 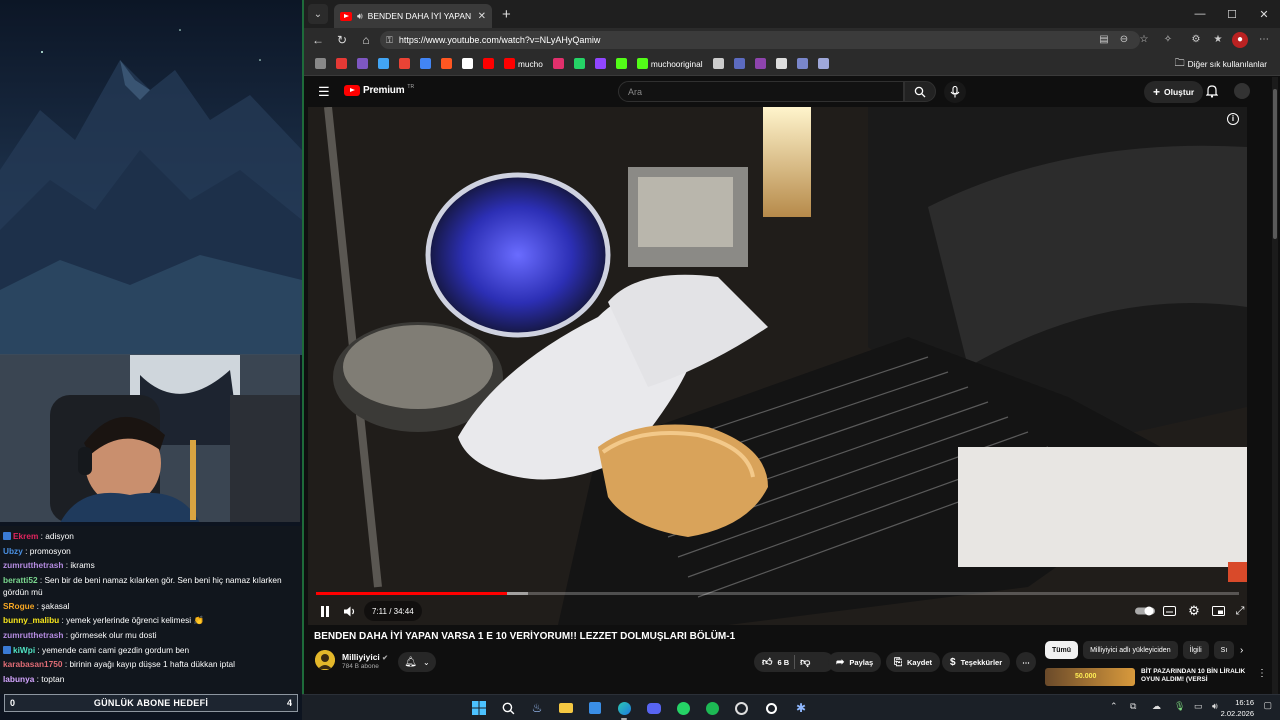 What do you see at coordinates (342, 40) in the screenshot?
I see `reload-icon: ↻` at bounding box center [342, 40].